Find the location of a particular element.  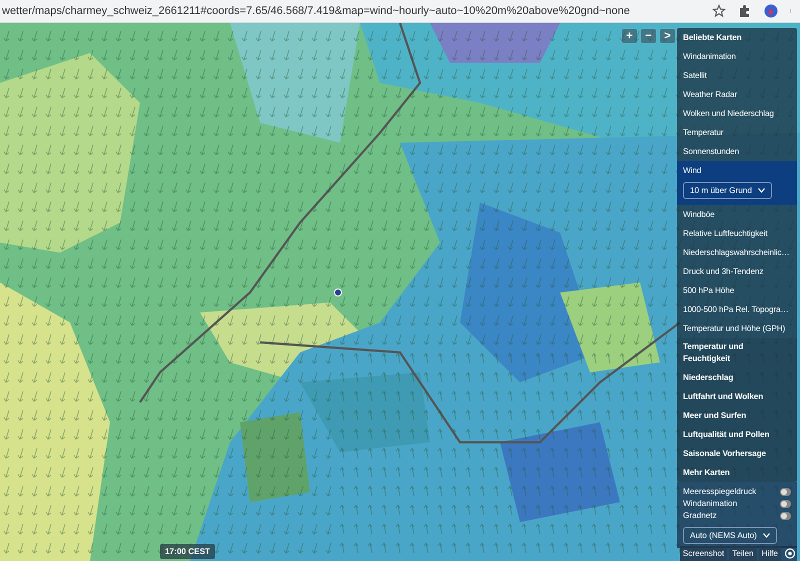

menu-item: Wind is located at coordinates (737, 170).